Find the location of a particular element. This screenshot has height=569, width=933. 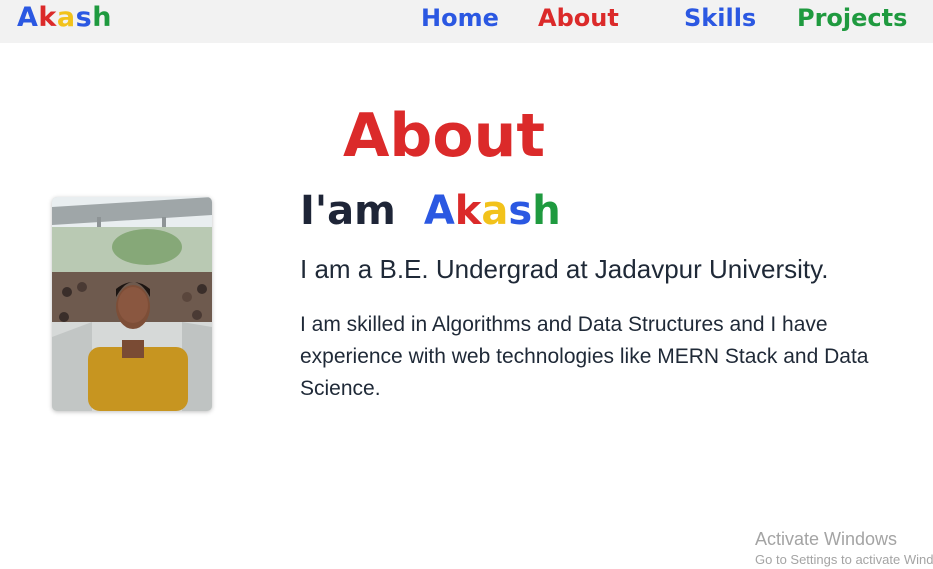

intro-name: Akash is located at coordinates (492, 211).